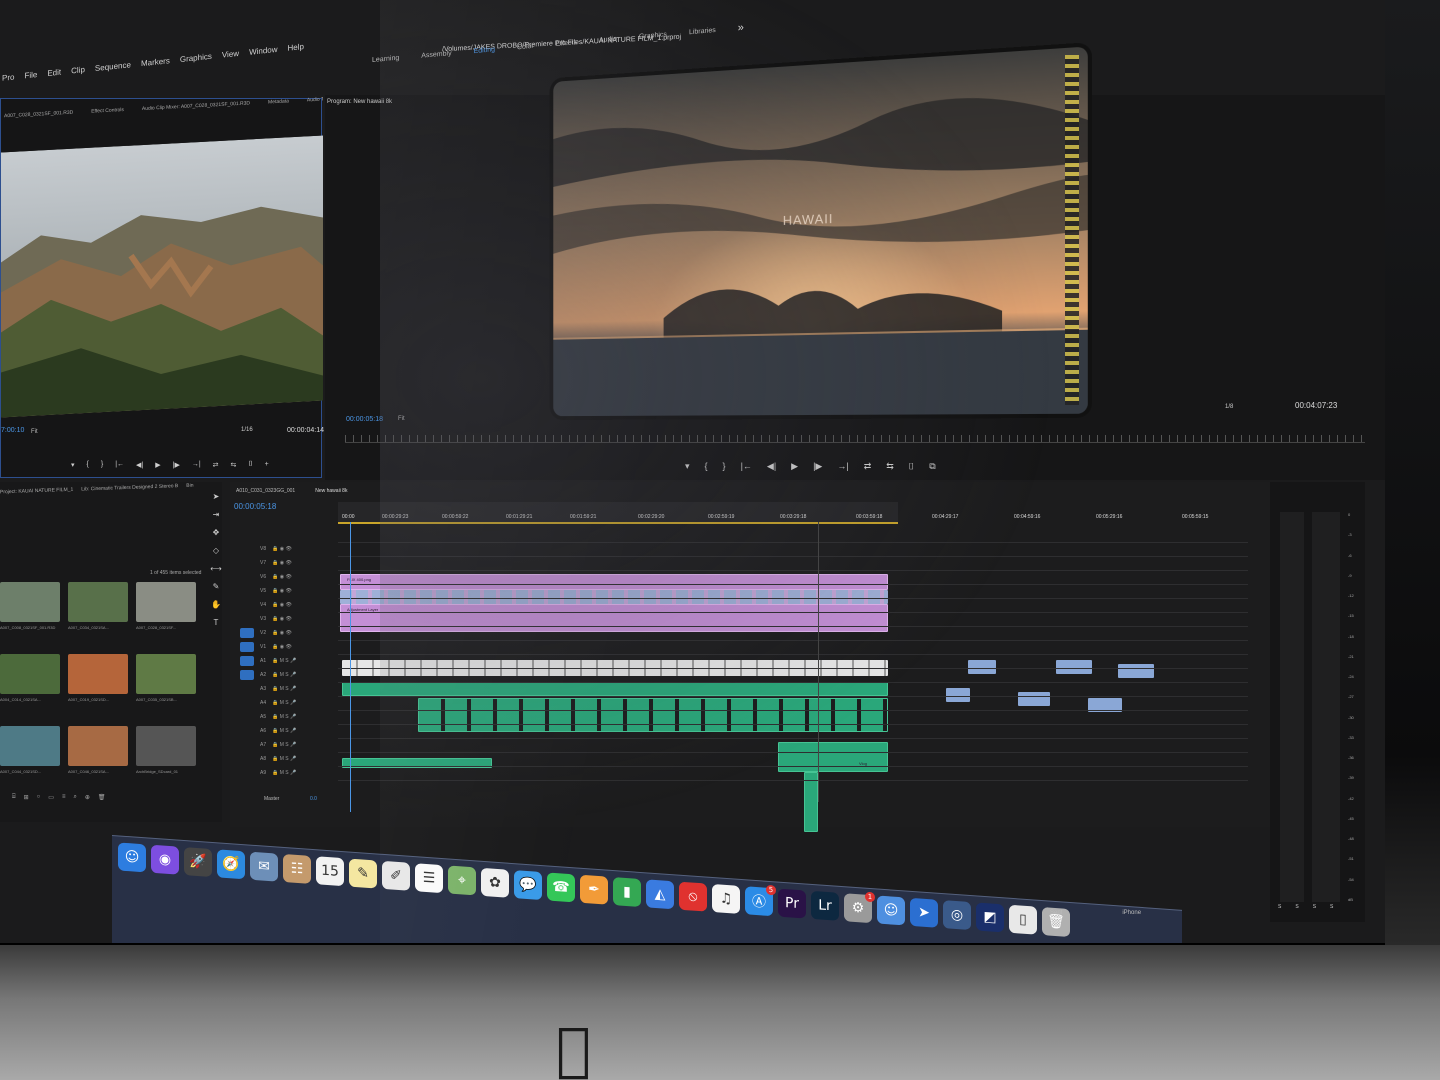 The width and height of the screenshot is (1440, 1080). Describe the element at coordinates (87, 797) in the screenshot. I see `new-item-icon: ⊕` at that location.